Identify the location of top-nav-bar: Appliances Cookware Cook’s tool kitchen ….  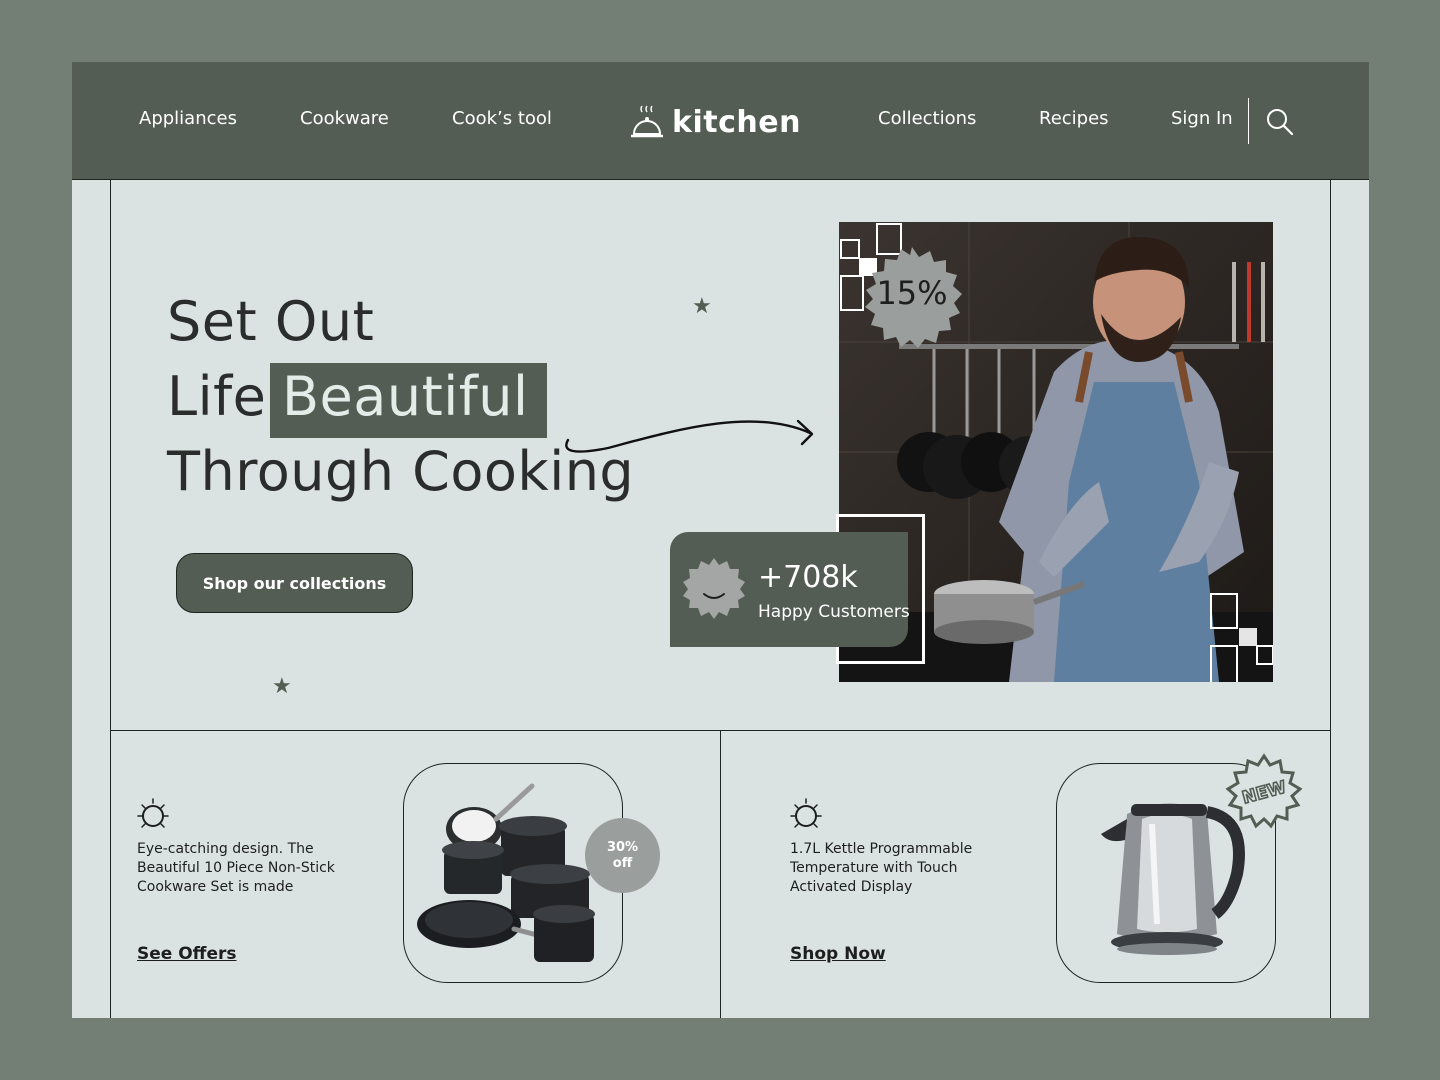
(720, 121).